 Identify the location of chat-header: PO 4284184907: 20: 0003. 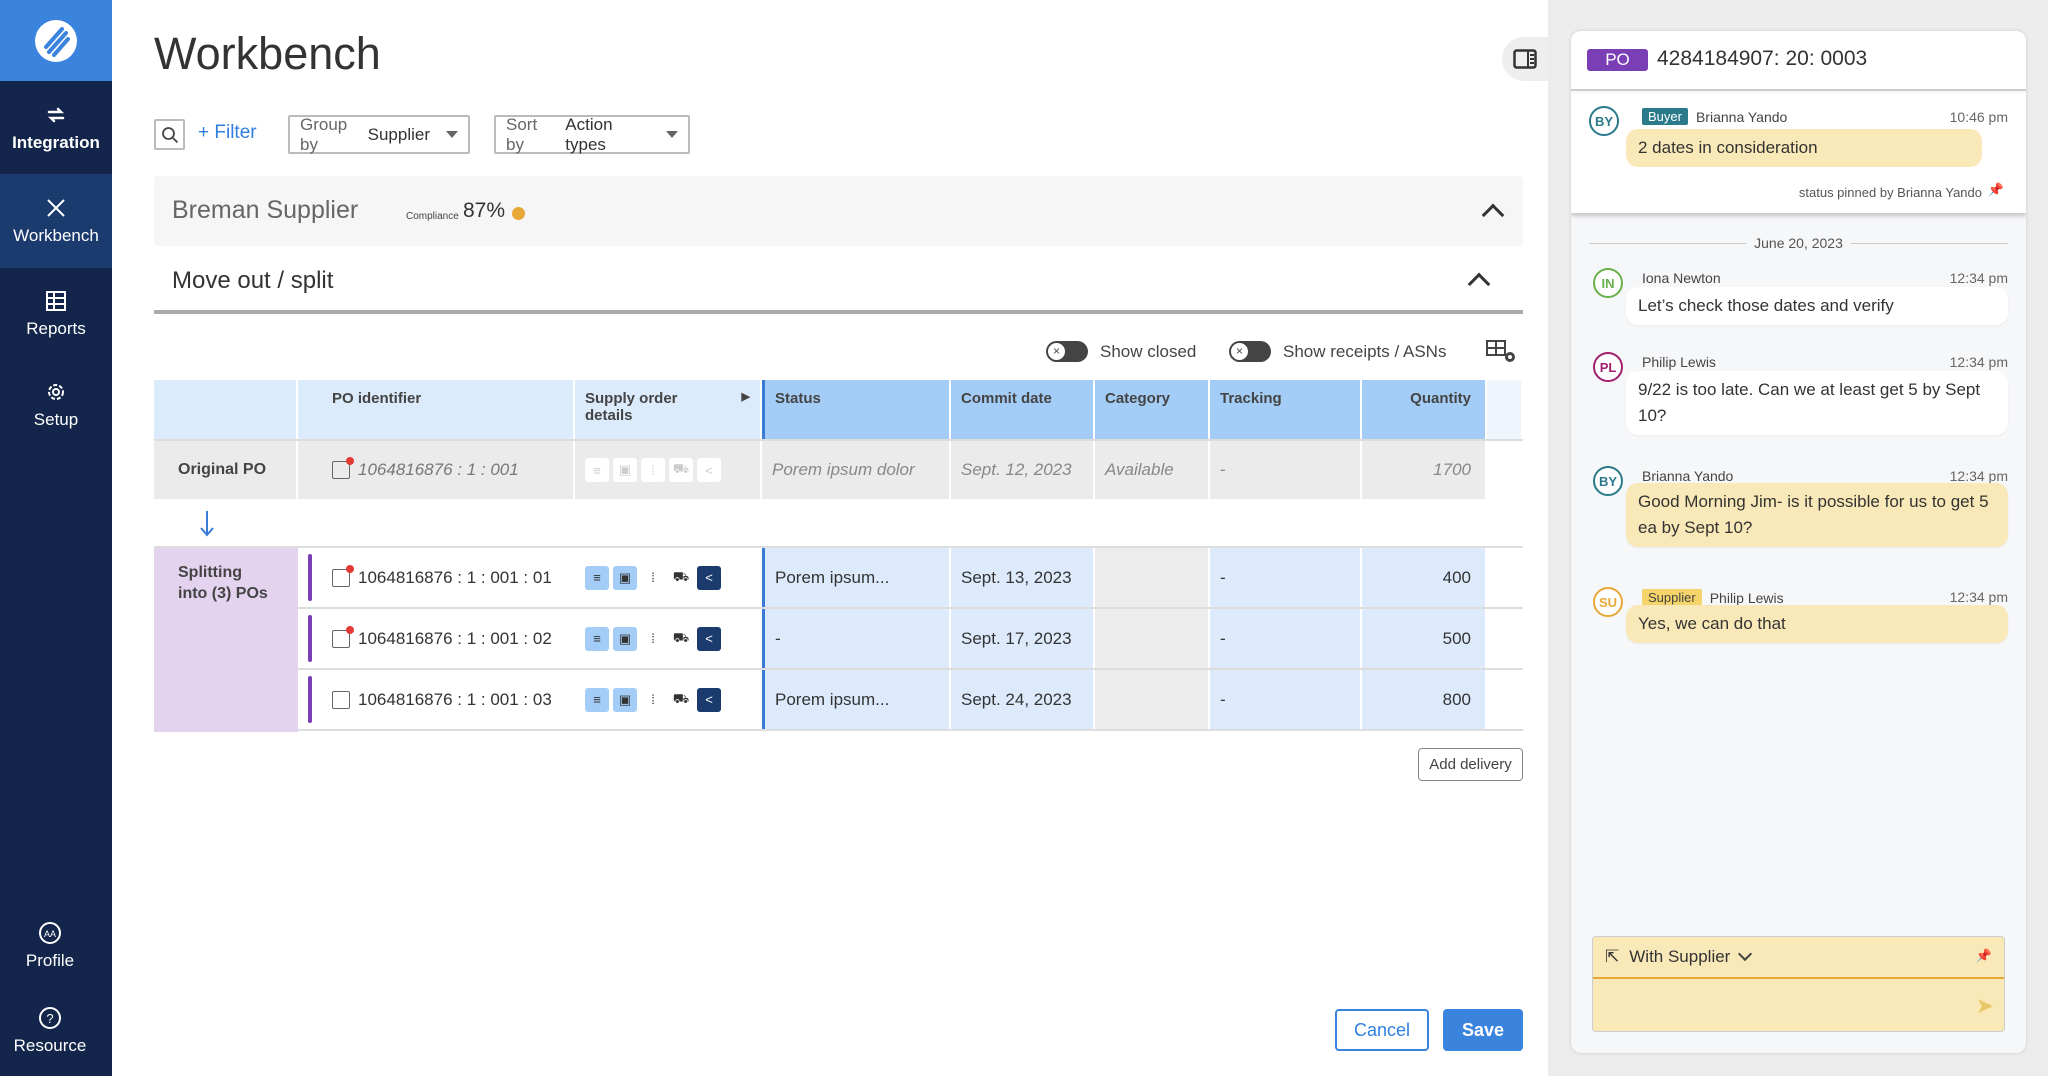
(1798, 61).